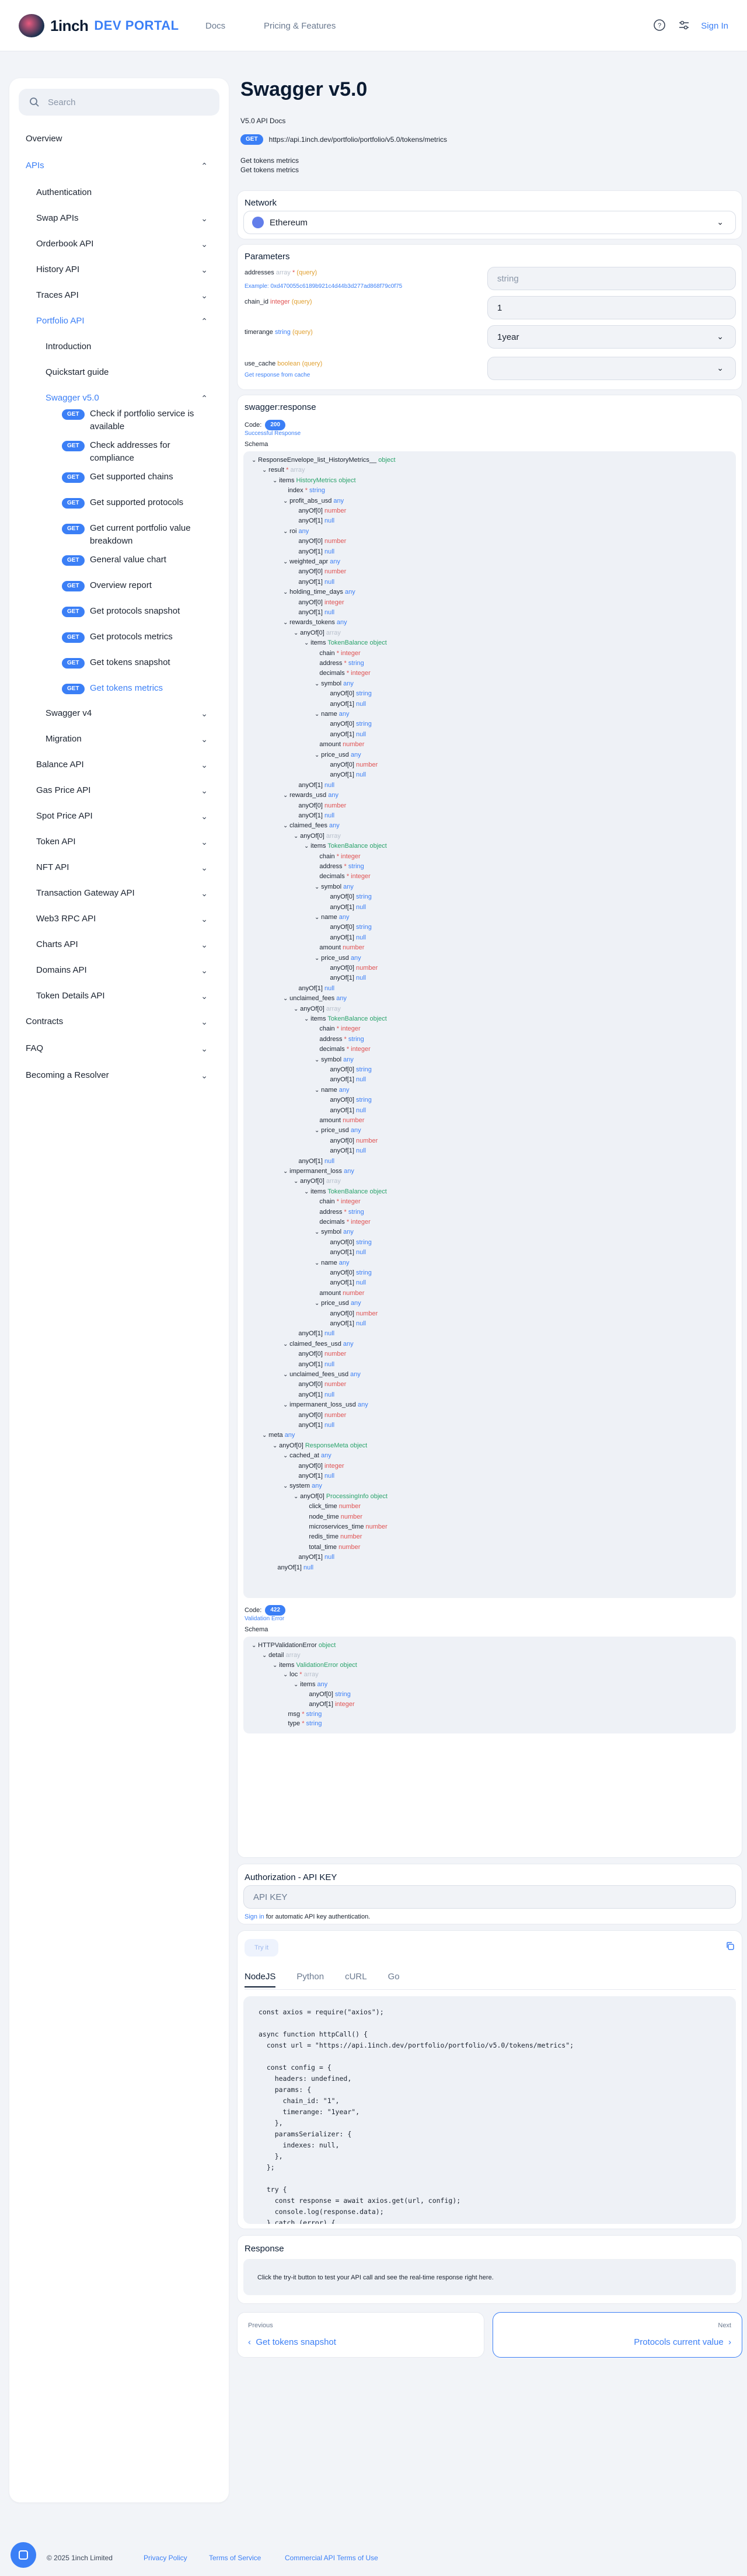 The height and width of the screenshot is (2576, 747). I want to click on schema-field: microservices_time number, so click(345, 1527).